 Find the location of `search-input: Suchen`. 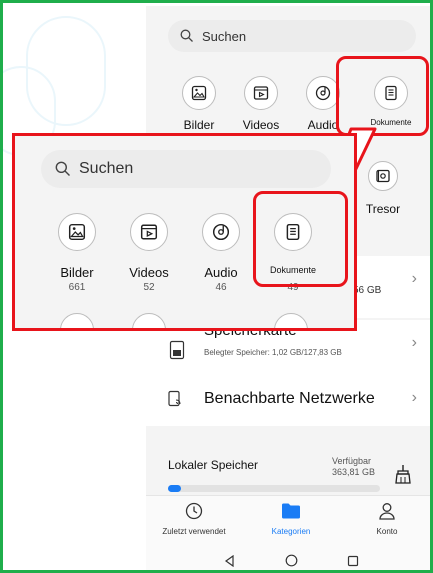

search-input: Suchen is located at coordinates (292, 36).